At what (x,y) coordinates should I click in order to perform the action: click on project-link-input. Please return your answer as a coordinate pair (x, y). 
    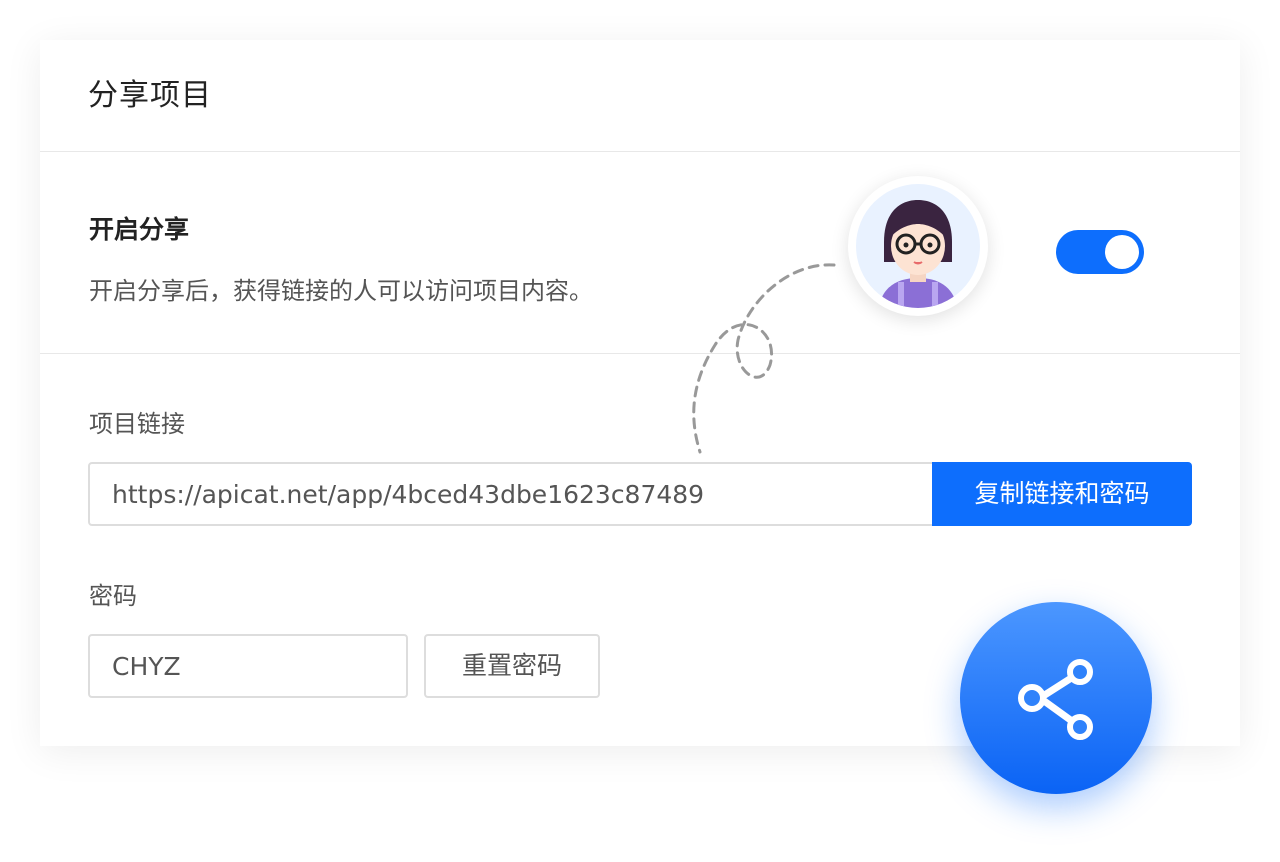
    Looking at the image, I should click on (511, 494).